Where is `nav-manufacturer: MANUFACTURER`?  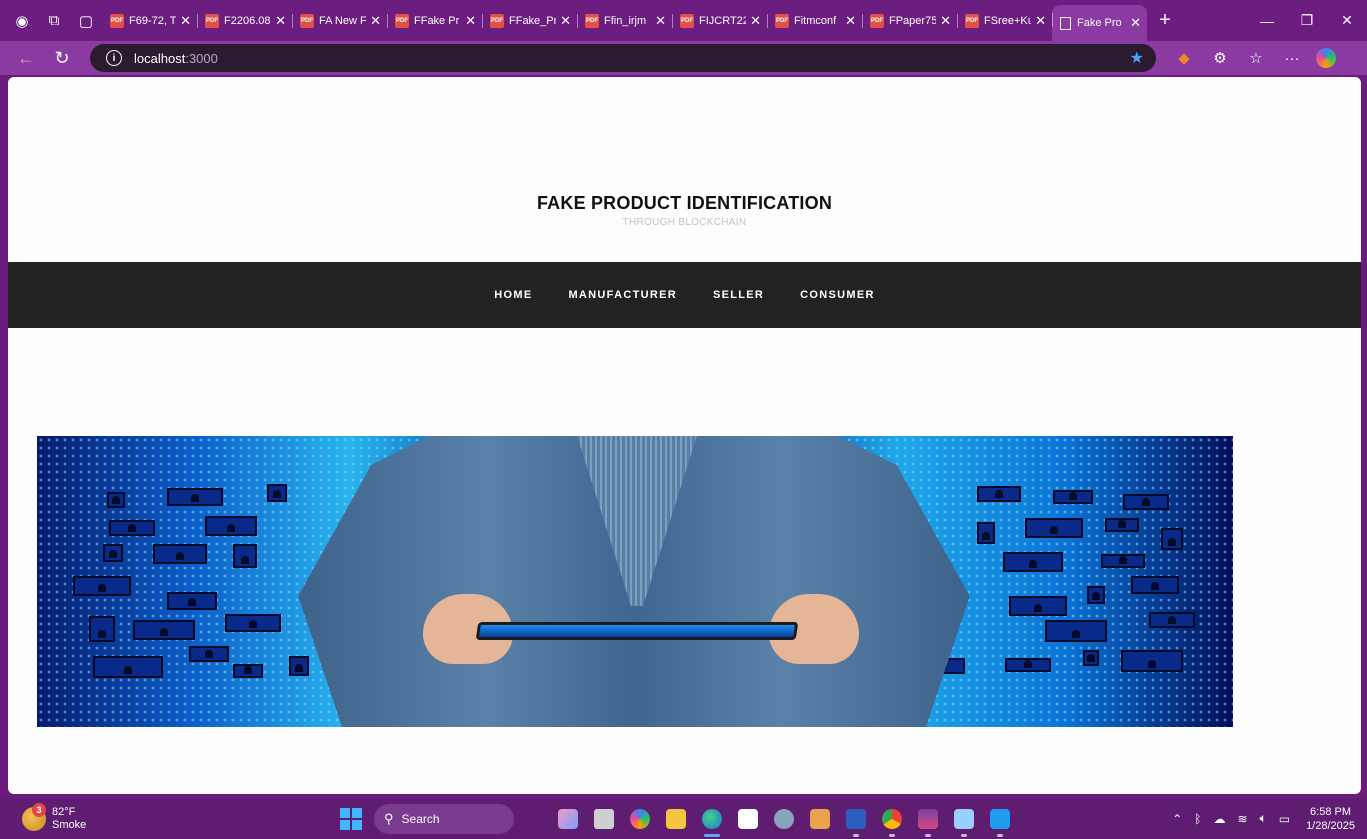
nav-manufacturer: MANUFACTURER is located at coordinates (622, 295).